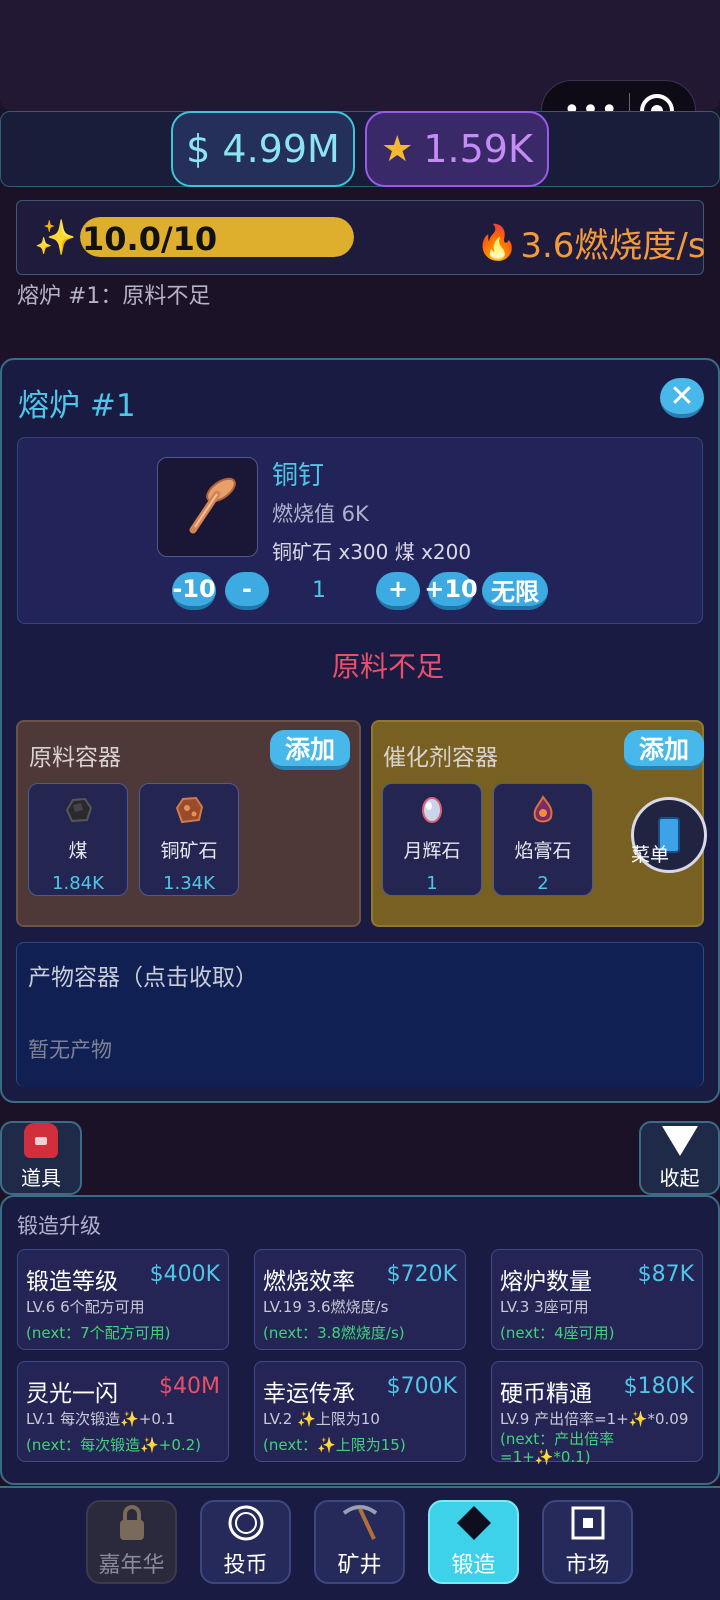 The height and width of the screenshot is (1600, 720). What do you see at coordinates (543, 883) in the screenshot?
I see `slot-count: 2` at bounding box center [543, 883].